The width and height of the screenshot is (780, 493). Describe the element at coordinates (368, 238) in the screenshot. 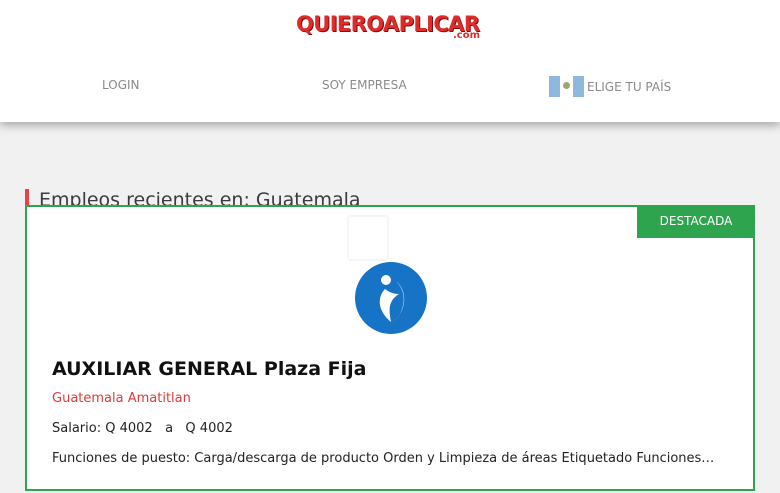

I see `placeholder-image-icon` at that location.